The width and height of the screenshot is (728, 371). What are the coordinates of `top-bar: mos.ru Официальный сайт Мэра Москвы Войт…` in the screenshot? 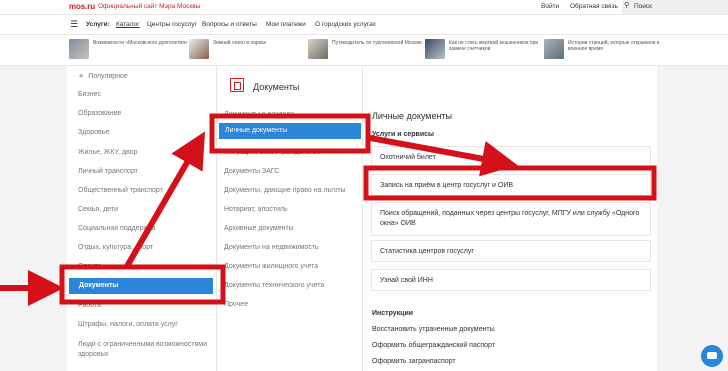 It's located at (364, 7).